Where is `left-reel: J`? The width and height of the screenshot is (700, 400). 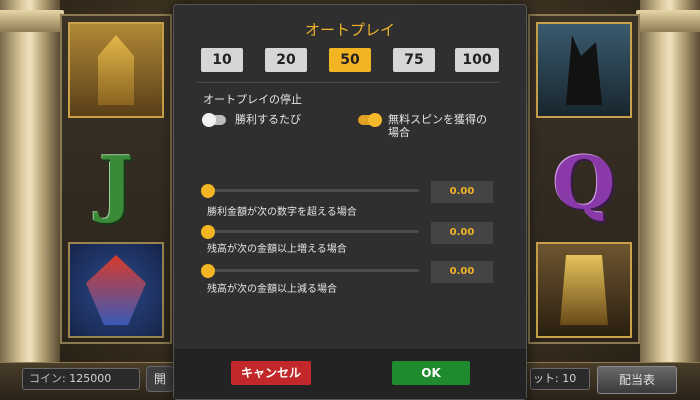 left-reel: J is located at coordinates (116, 179).